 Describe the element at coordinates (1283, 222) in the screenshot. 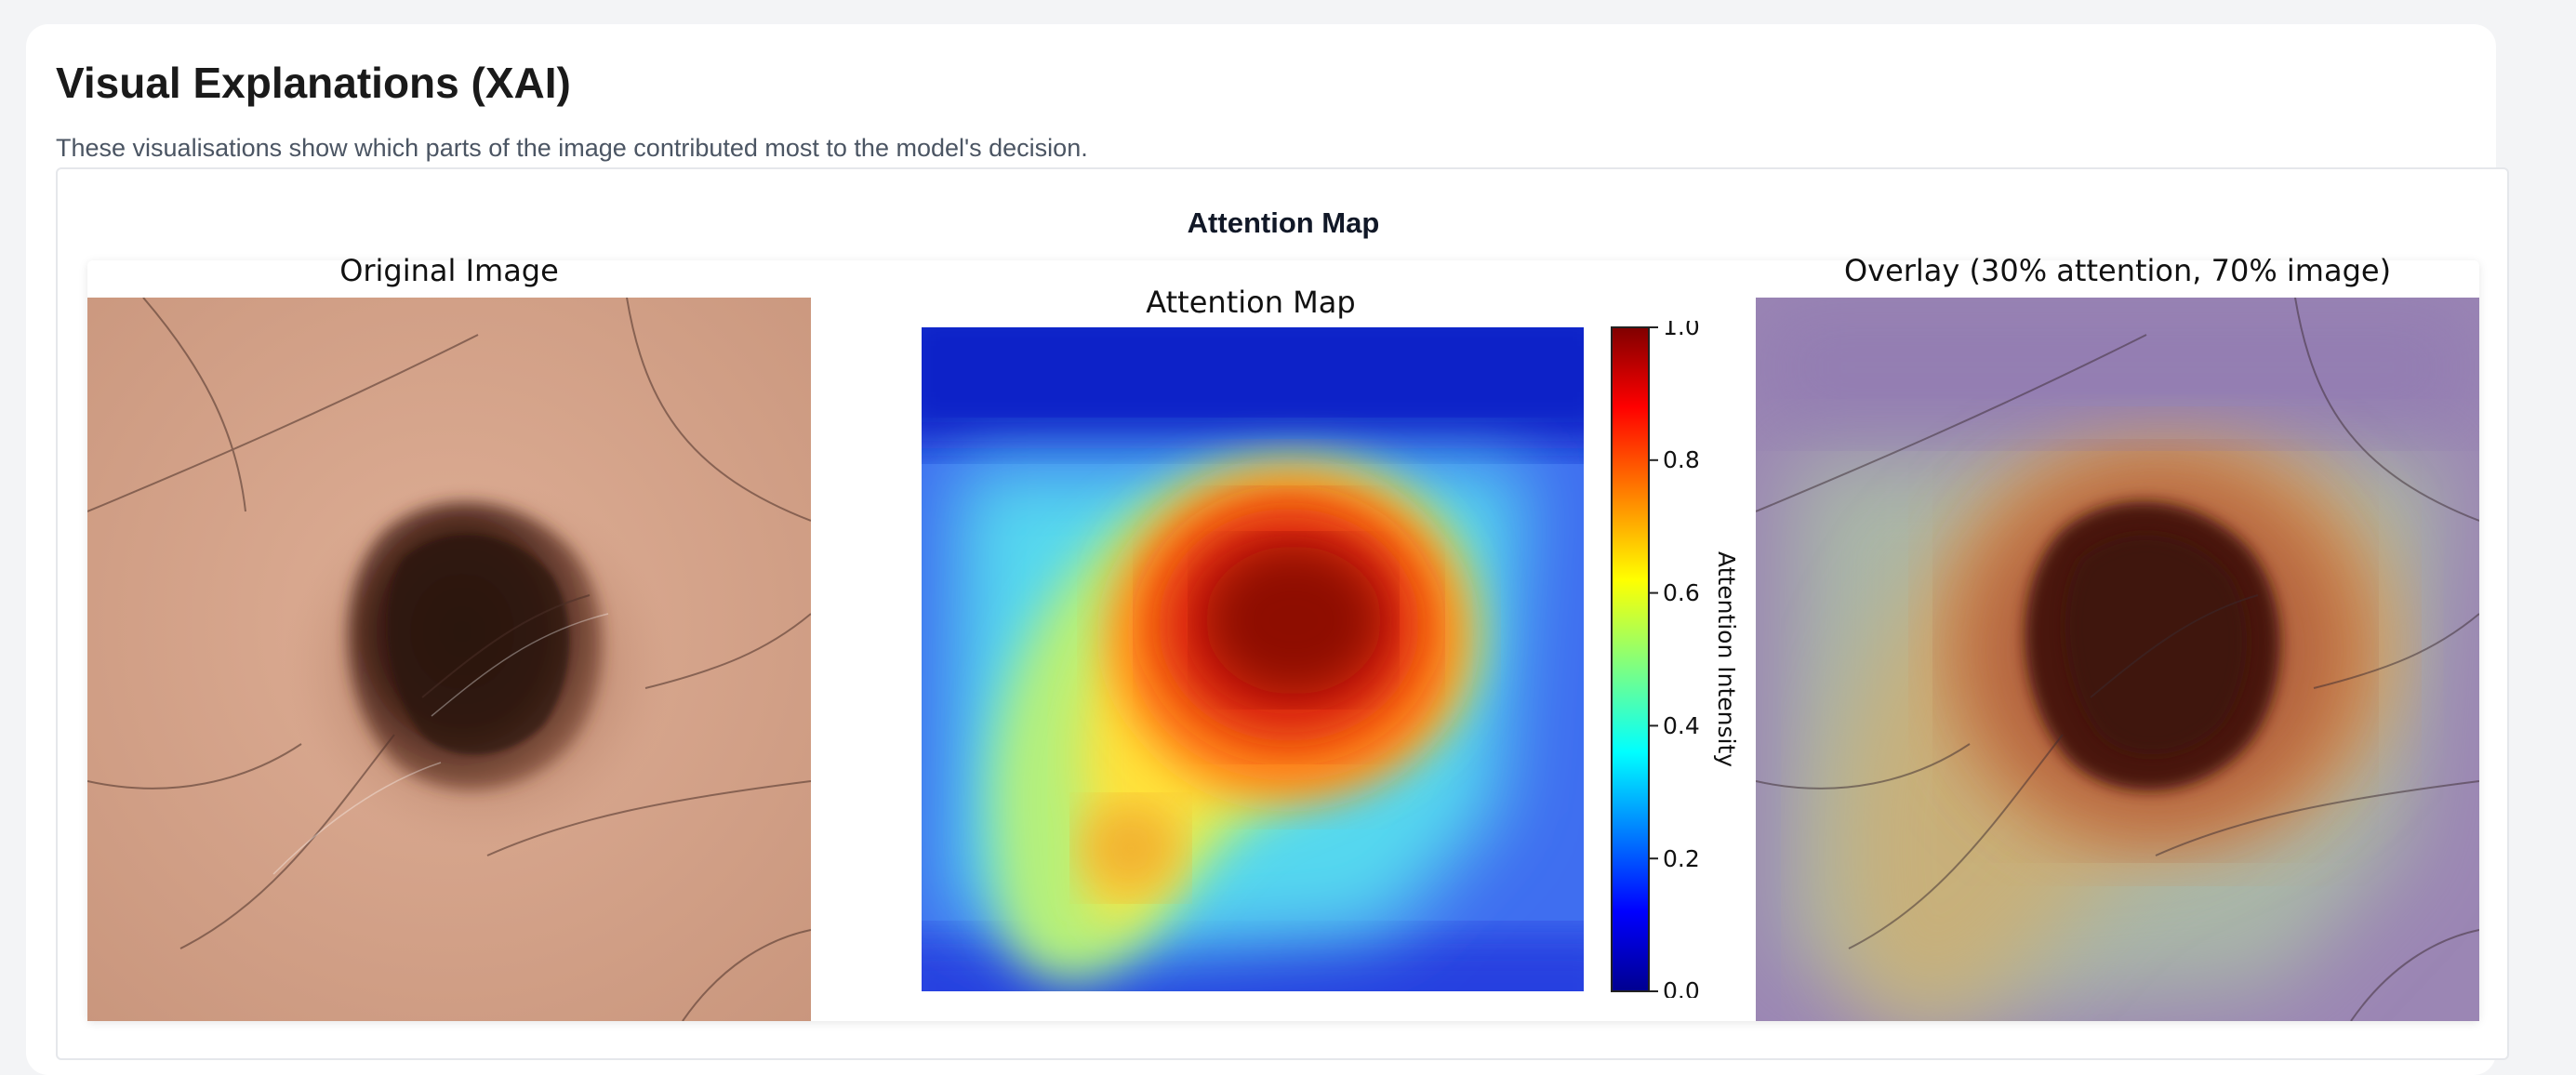

I see `panel-title: Attention Map` at that location.